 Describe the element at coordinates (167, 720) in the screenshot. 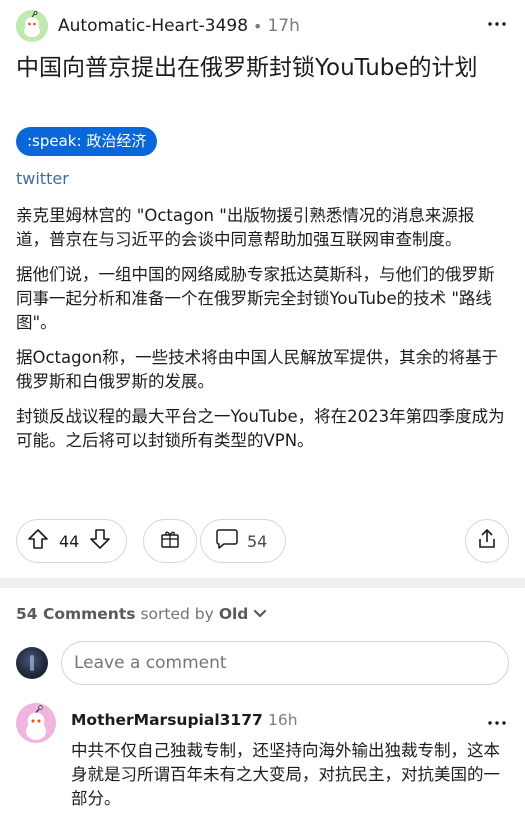

I see `comment-author: MotherMarsupial3177` at that location.